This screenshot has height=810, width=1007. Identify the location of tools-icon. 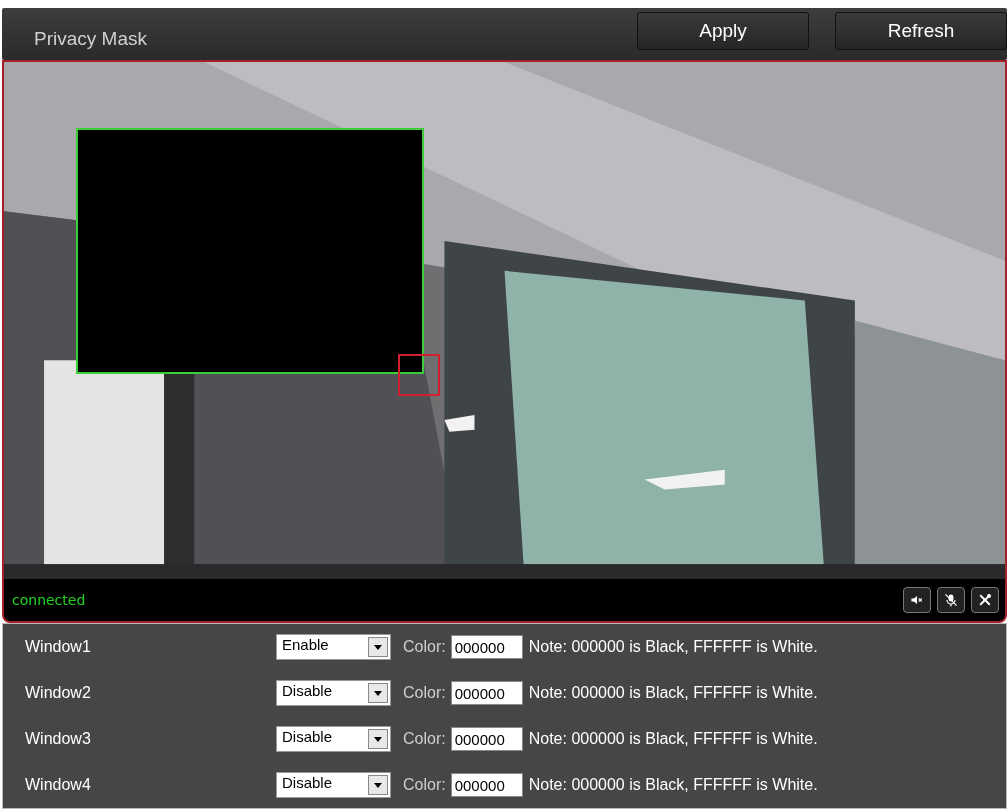
(985, 600).